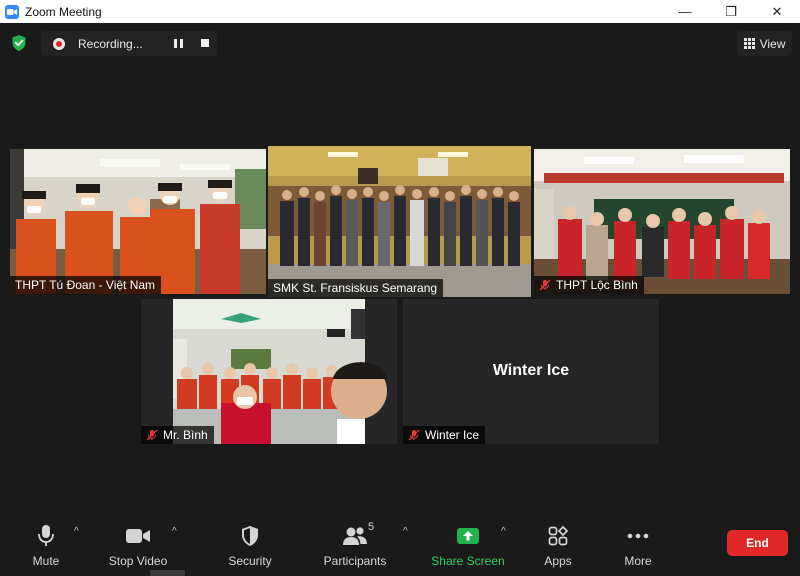  I want to click on video-tile-participant-1: THPT Tú Đoan - Việt Nam, so click(138, 221).